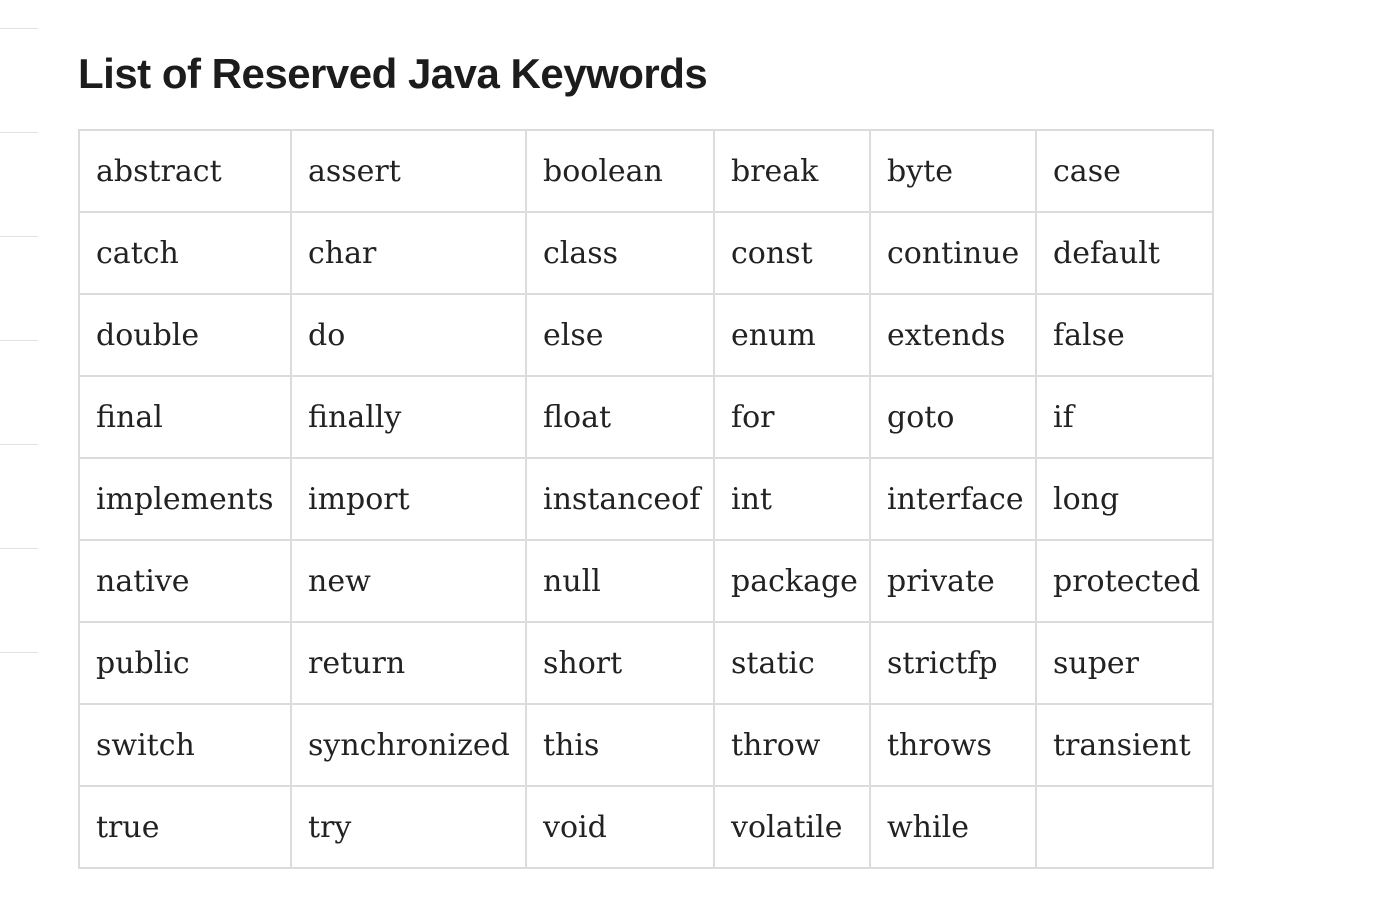  Describe the element at coordinates (953, 253) in the screenshot. I see `keyword-cell: continue` at that location.